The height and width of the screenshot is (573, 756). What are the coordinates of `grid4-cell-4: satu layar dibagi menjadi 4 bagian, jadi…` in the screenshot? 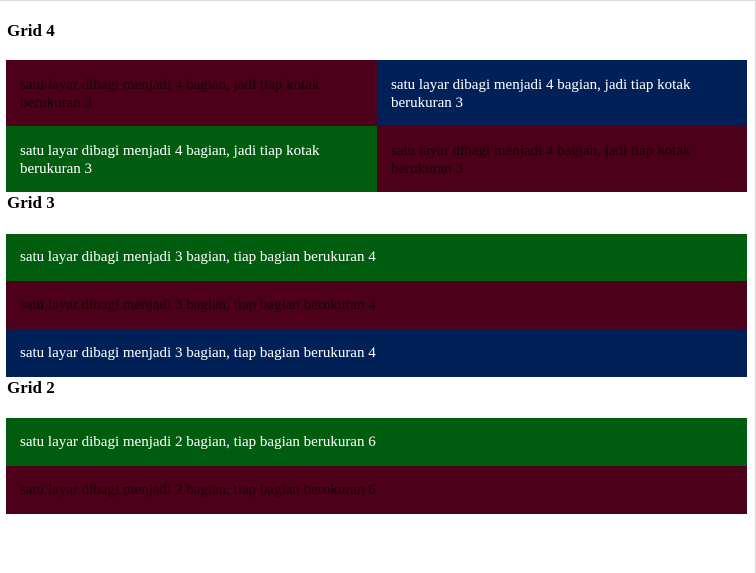 It's located at (562, 159).